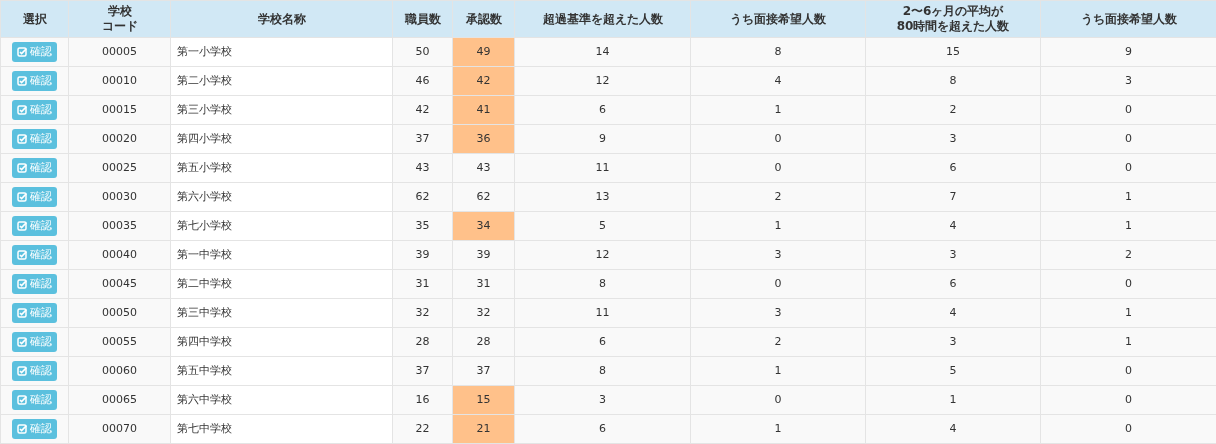  I want to click on table-cell: 第六小学校, so click(281, 197).